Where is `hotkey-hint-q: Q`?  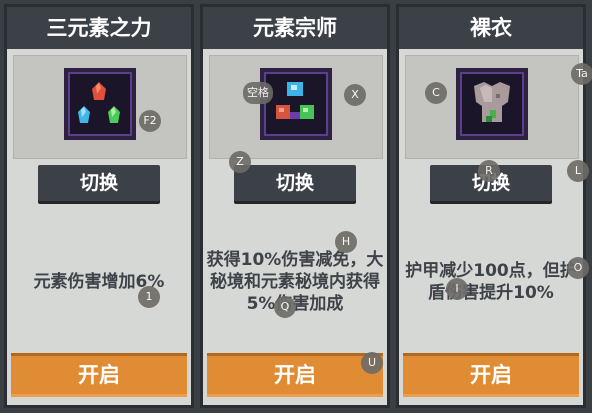
hotkey-hint-q: Q is located at coordinates (285, 307).